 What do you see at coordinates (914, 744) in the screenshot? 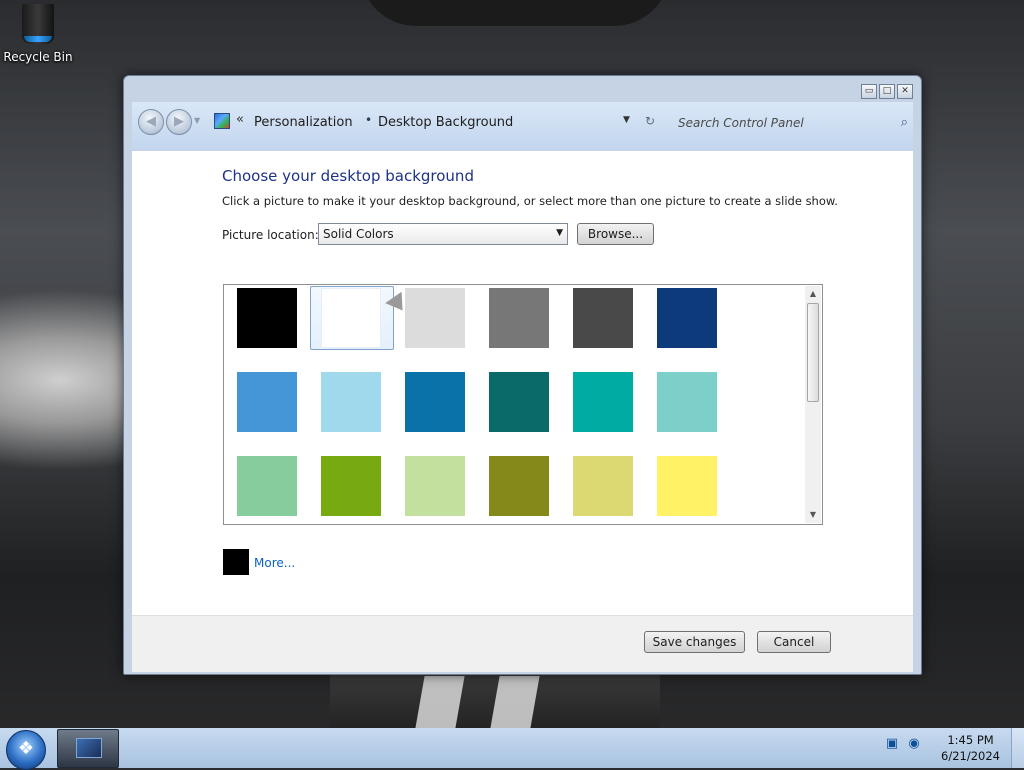
I see `volume-icon: ◉` at bounding box center [914, 744].